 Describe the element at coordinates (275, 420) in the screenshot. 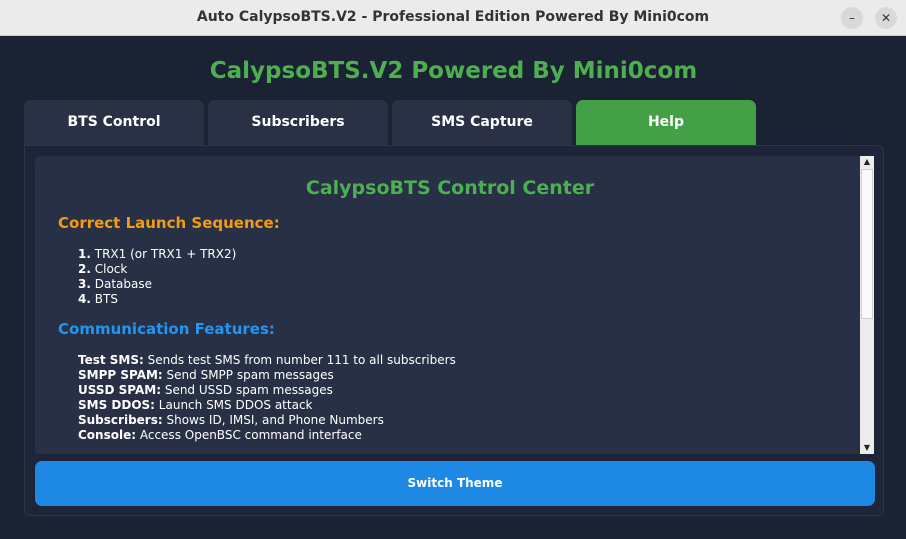

I see `feature-desc: Shows ID, IMSI, and Phone Numbers` at that location.